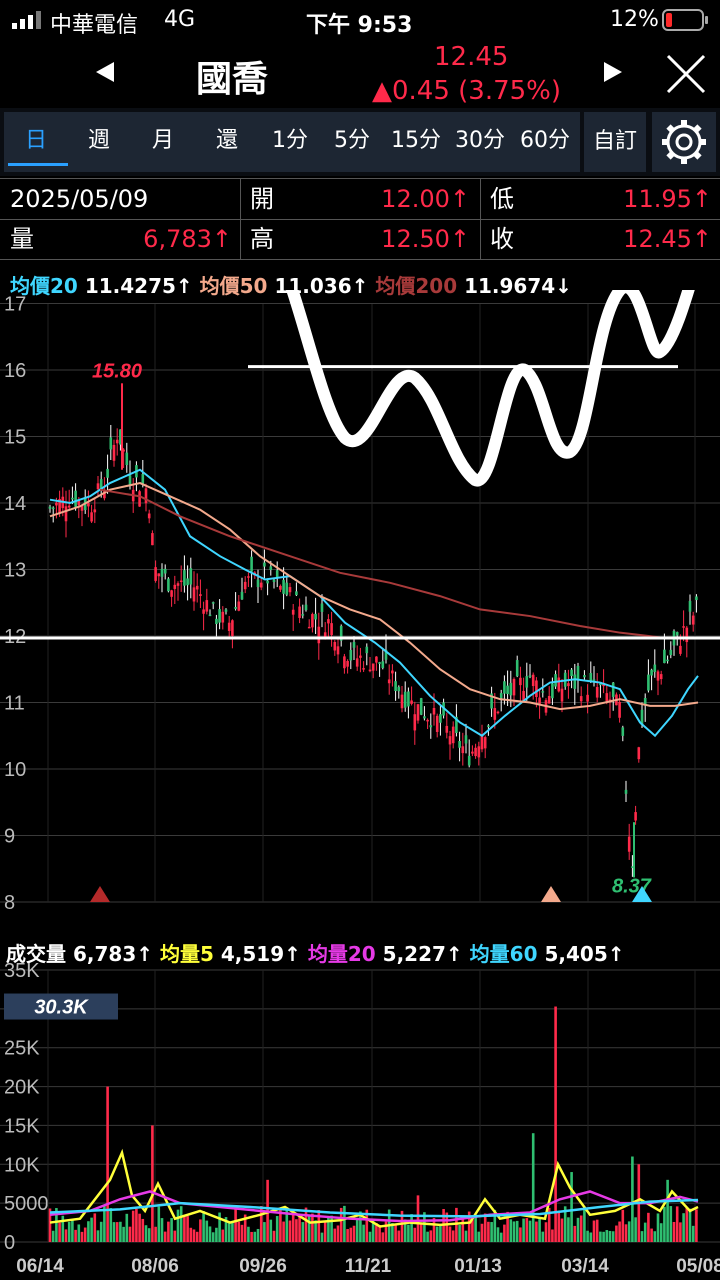 This screenshot has width=720, height=1280. I want to click on tab-month: 月, so click(163, 142).